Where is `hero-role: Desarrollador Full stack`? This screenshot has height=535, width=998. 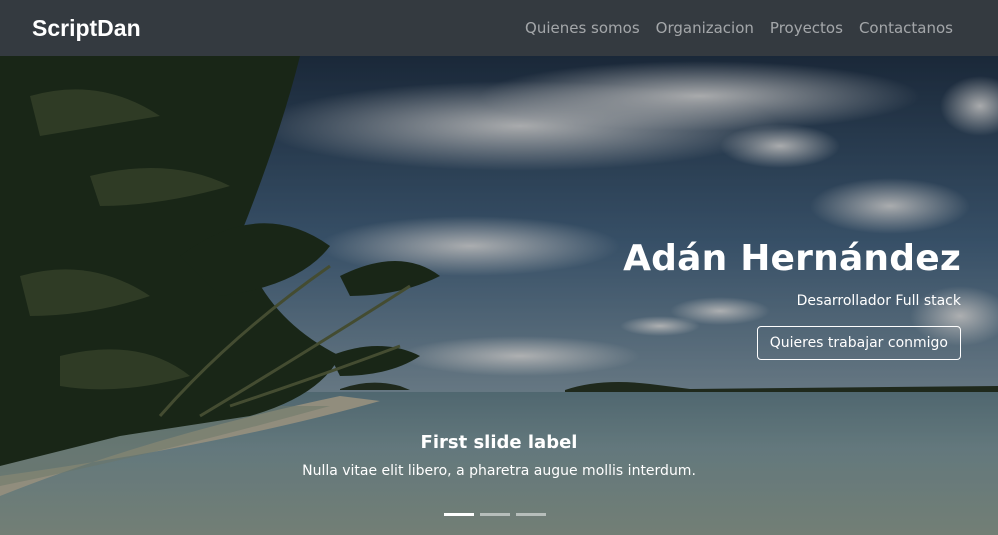
hero-role: Desarrollador Full stack is located at coordinates (878, 301).